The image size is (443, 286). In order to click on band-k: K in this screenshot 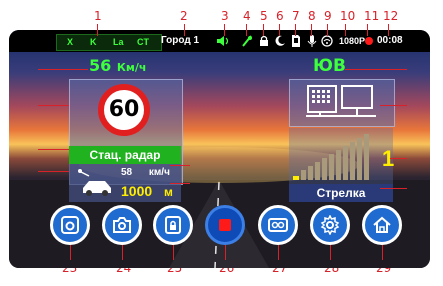, I will do `click(93, 42)`.